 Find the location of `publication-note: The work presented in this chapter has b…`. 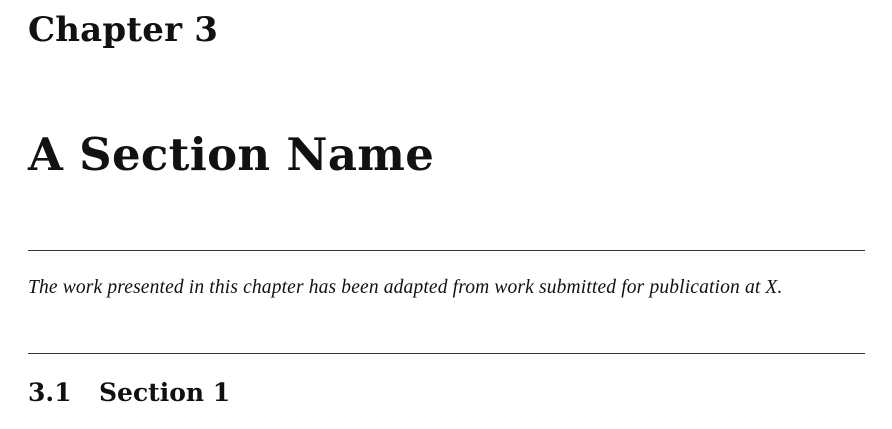

publication-note: The work presented in this chapter has b… is located at coordinates (405, 287).